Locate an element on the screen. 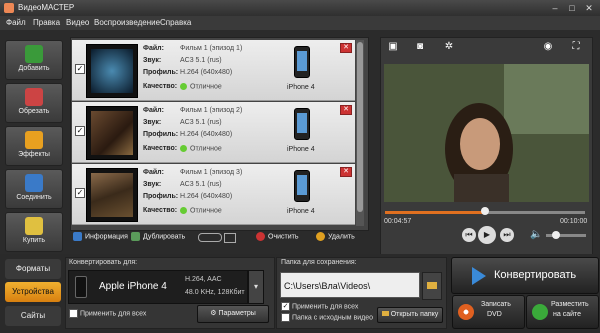 The image size is (600, 333). quality-value: Отличное is located at coordinates (206, 149).